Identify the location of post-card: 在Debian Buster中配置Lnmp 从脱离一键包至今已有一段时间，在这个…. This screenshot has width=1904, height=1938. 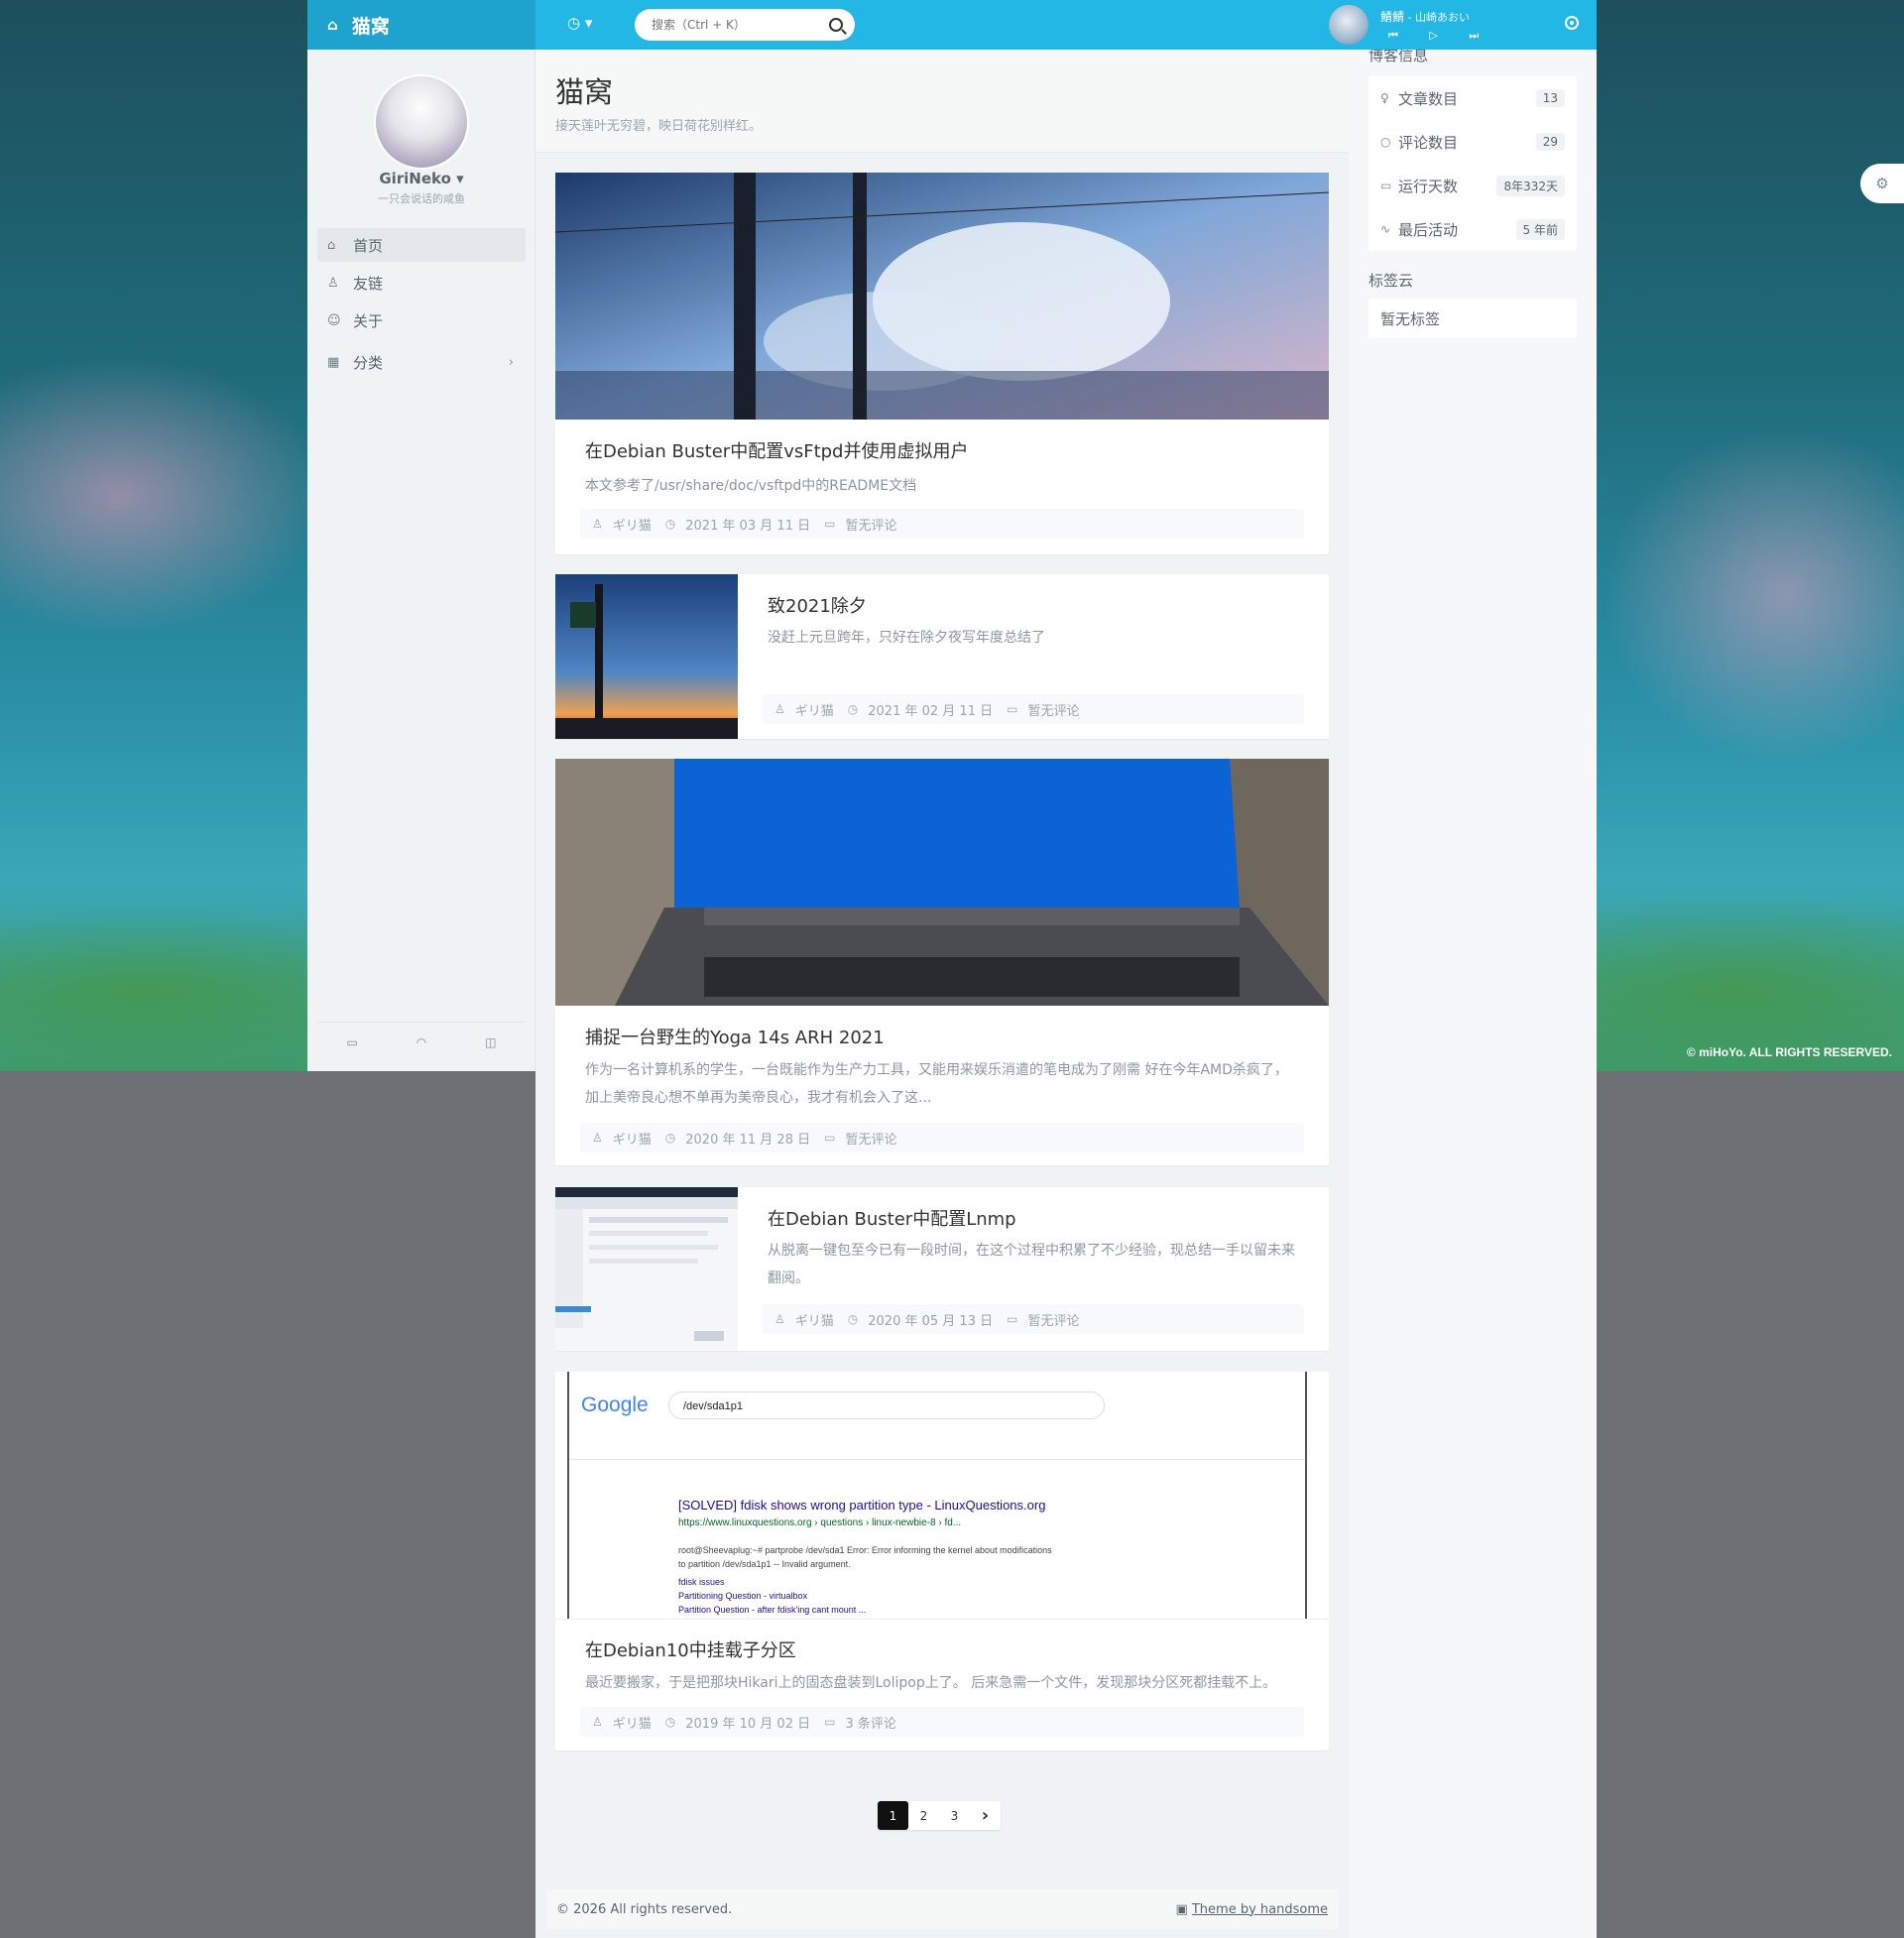
(942, 1269).